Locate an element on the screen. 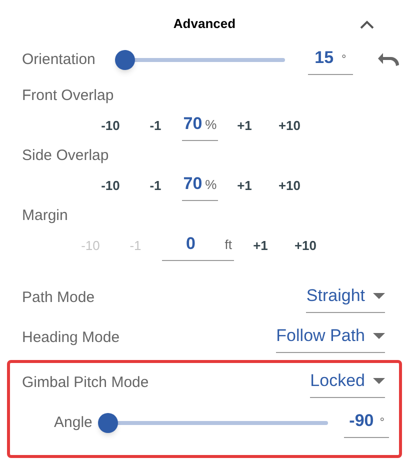 This screenshot has width=409, height=466. section-title: Advanced is located at coordinates (204, 24).